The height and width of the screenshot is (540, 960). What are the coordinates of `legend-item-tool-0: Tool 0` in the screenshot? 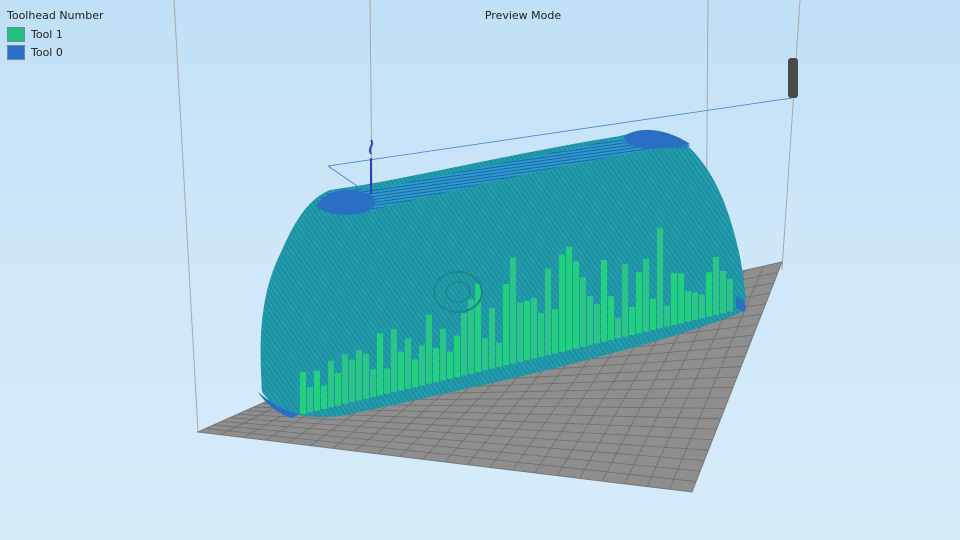 It's located at (55, 52).